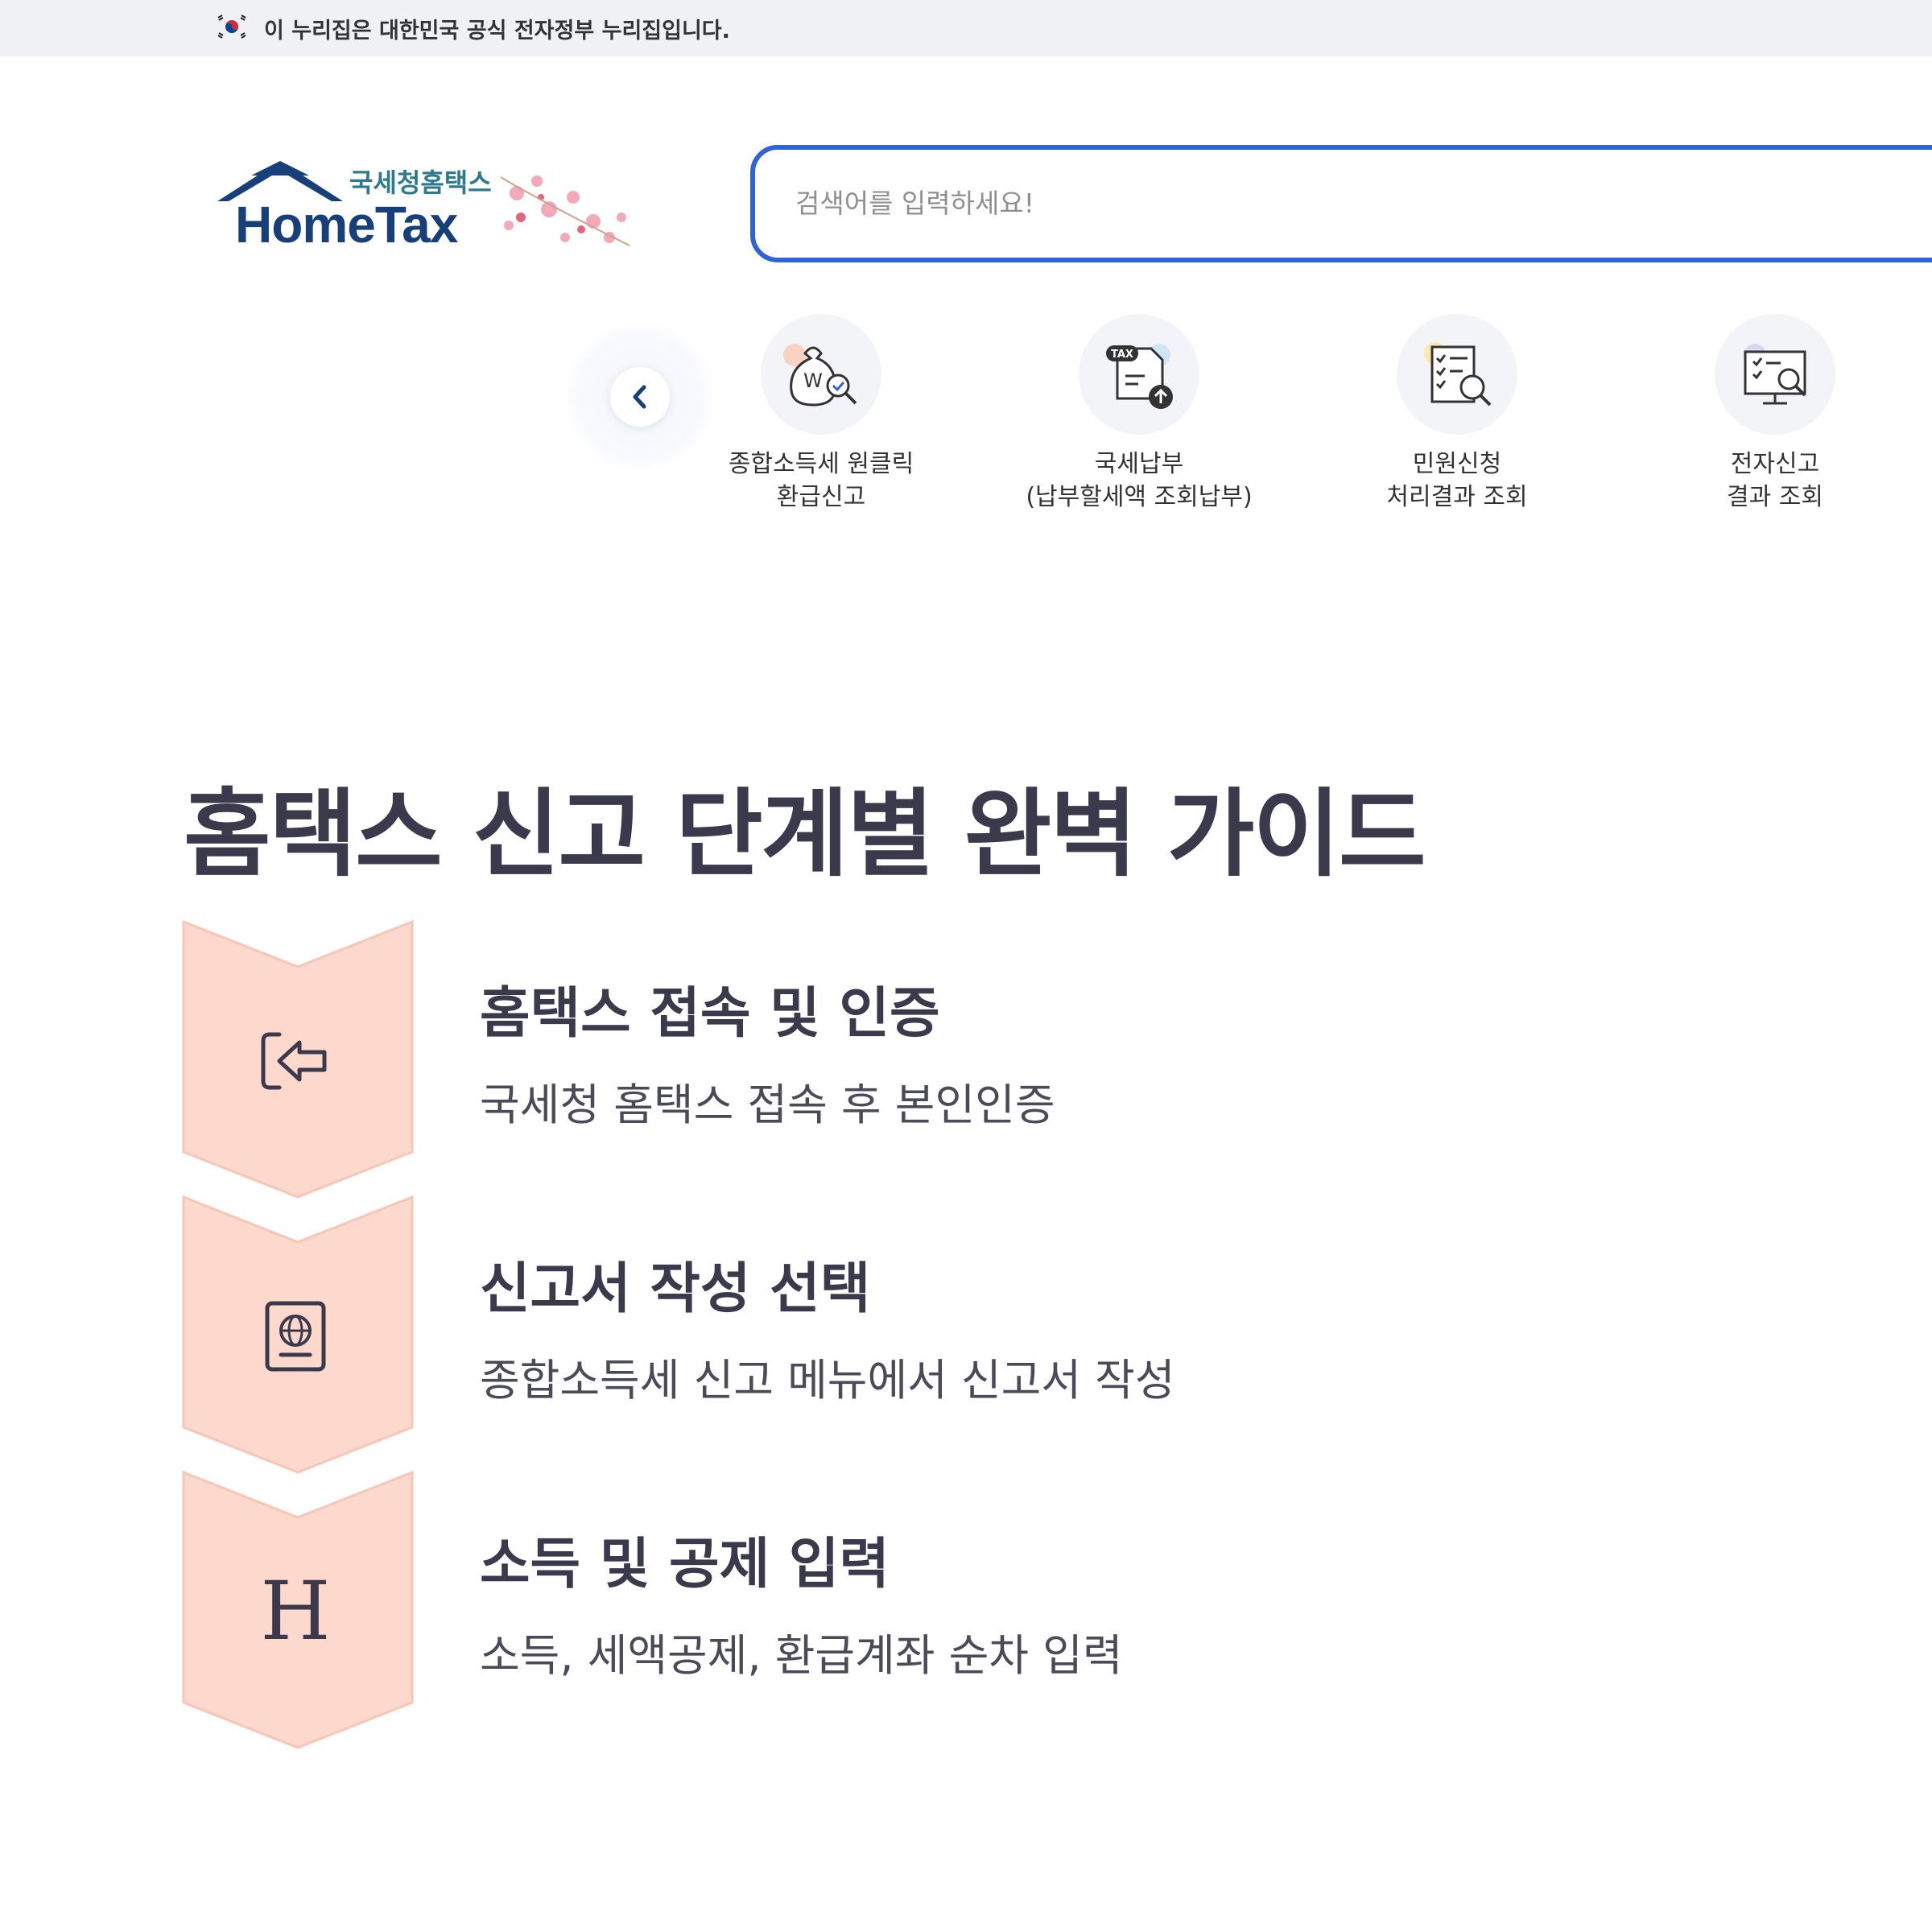  What do you see at coordinates (1139, 376) in the screenshot?
I see `tax-upload-icon: TAX` at bounding box center [1139, 376].